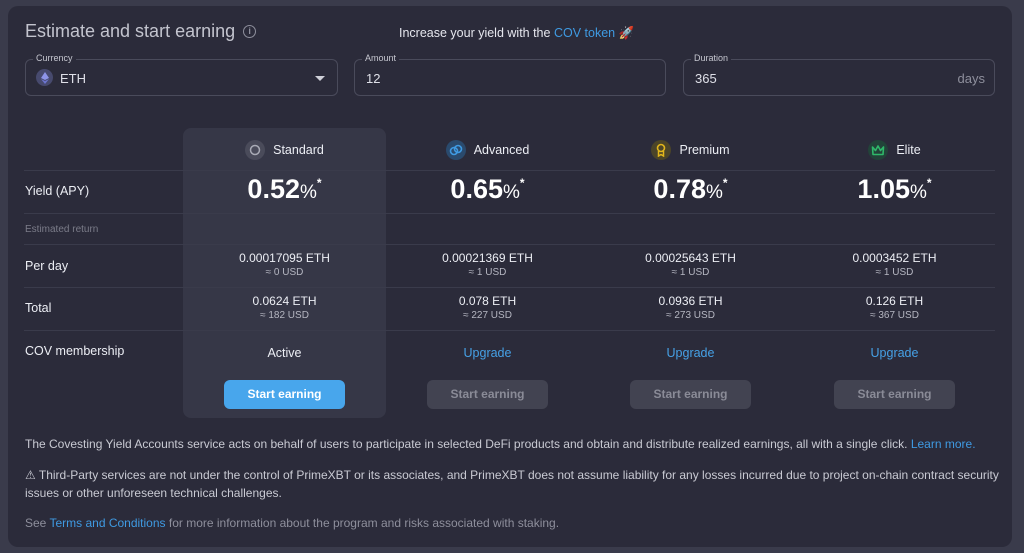 This screenshot has width=1024, height=553. Describe the element at coordinates (57, 191) in the screenshot. I see `row-label-yield: Yield (APY)` at that location.